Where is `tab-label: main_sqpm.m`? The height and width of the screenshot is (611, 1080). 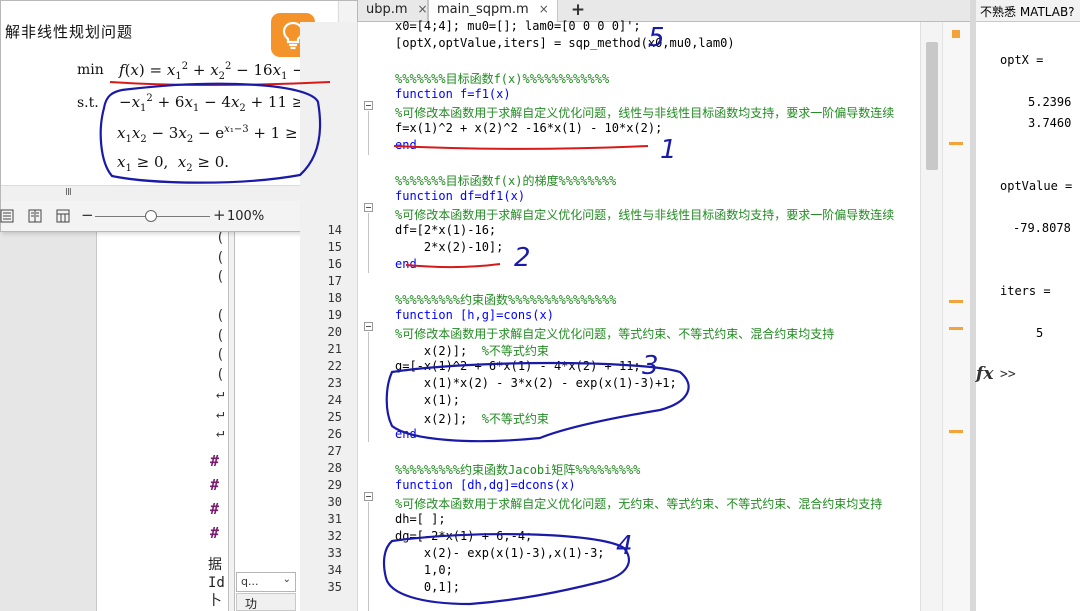
tab-label: main_sqpm.m is located at coordinates (483, 9).